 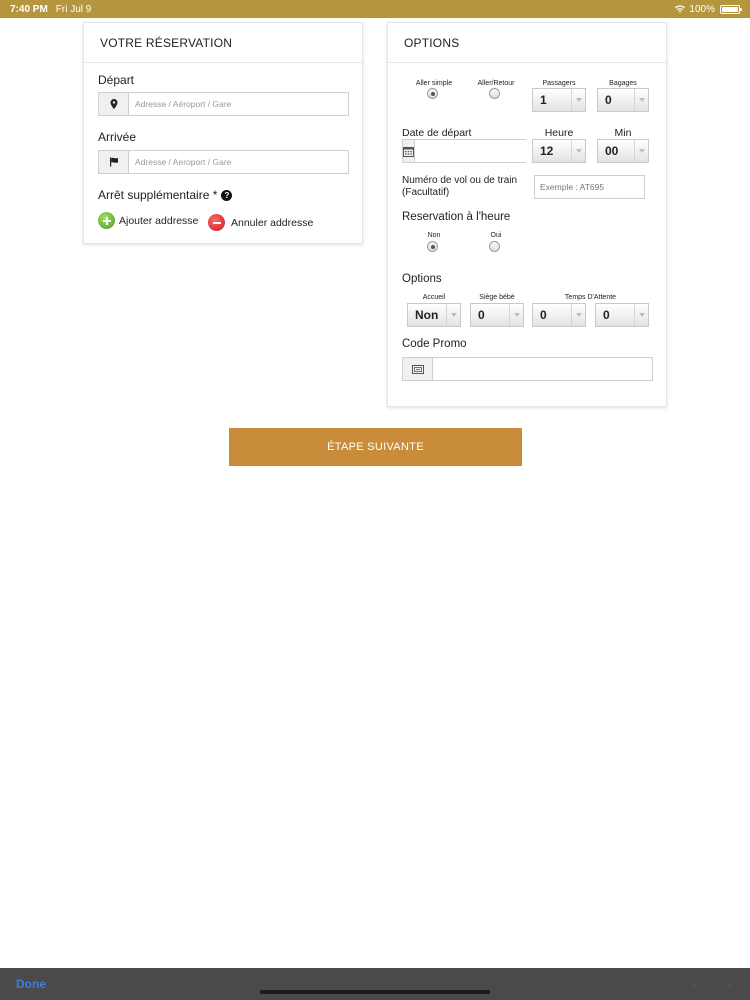 I want to click on wait-time-value-2: 0, so click(x=606, y=315).